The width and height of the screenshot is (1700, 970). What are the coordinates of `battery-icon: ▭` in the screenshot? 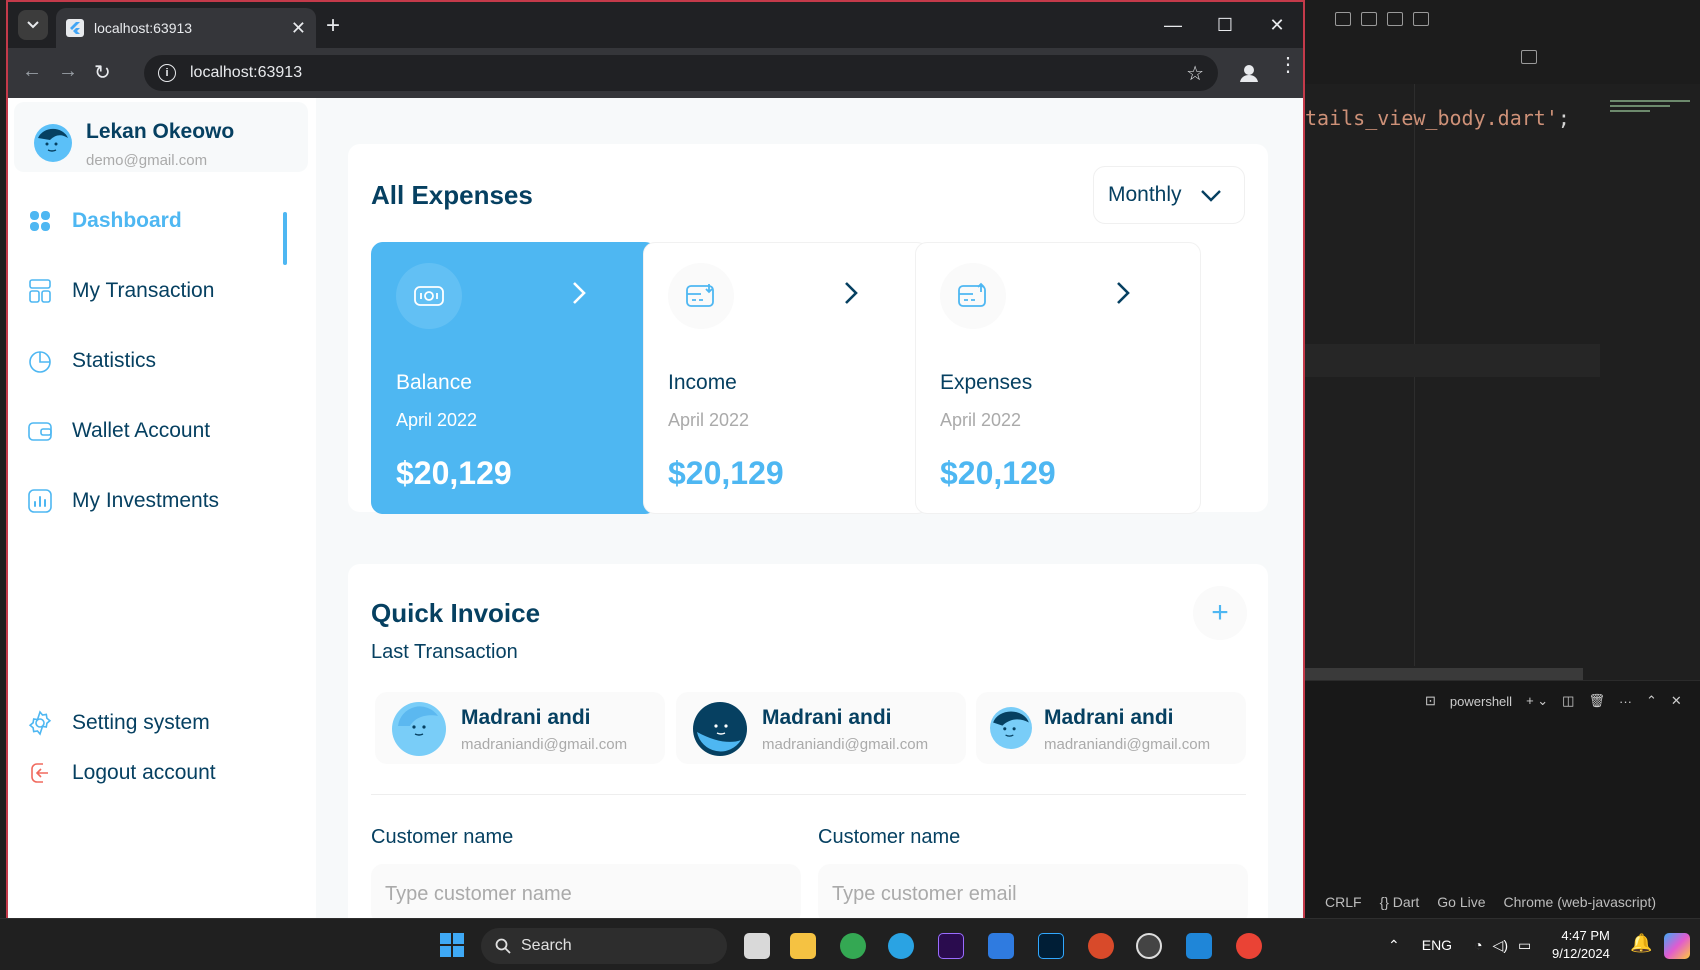 It's located at (1524, 945).